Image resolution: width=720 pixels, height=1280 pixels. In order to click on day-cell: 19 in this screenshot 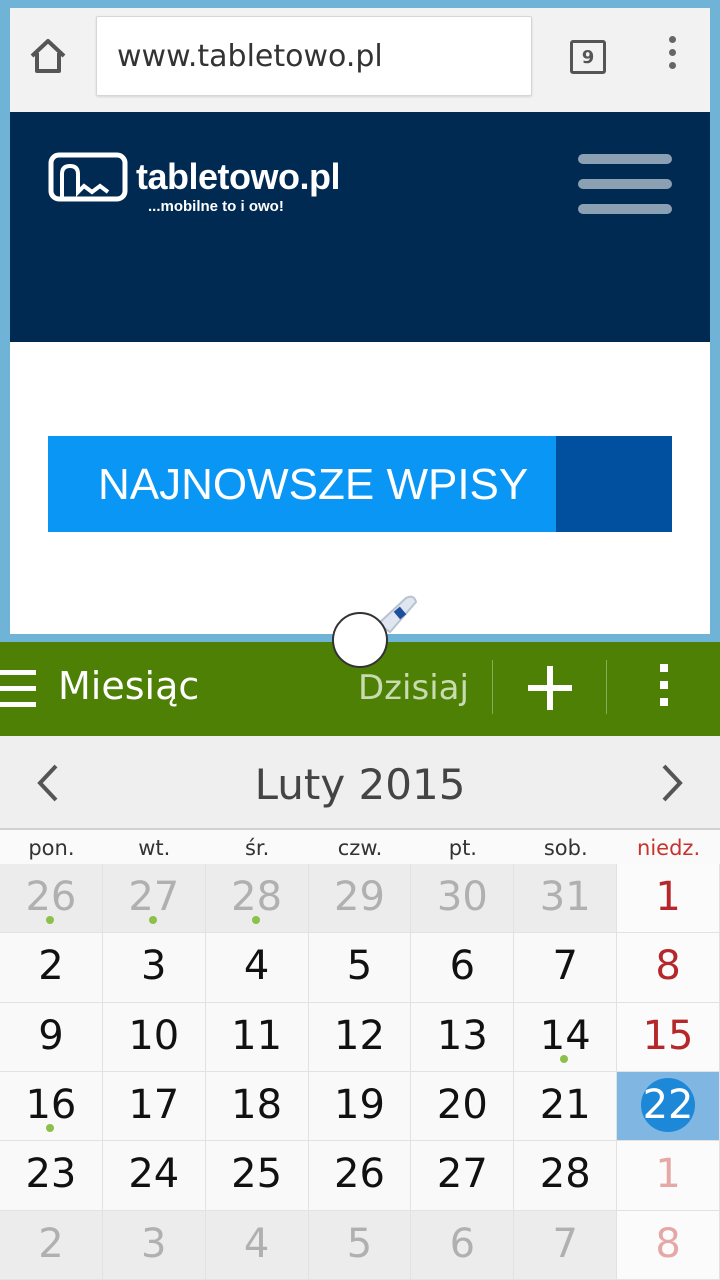, I will do `click(360, 1107)`.